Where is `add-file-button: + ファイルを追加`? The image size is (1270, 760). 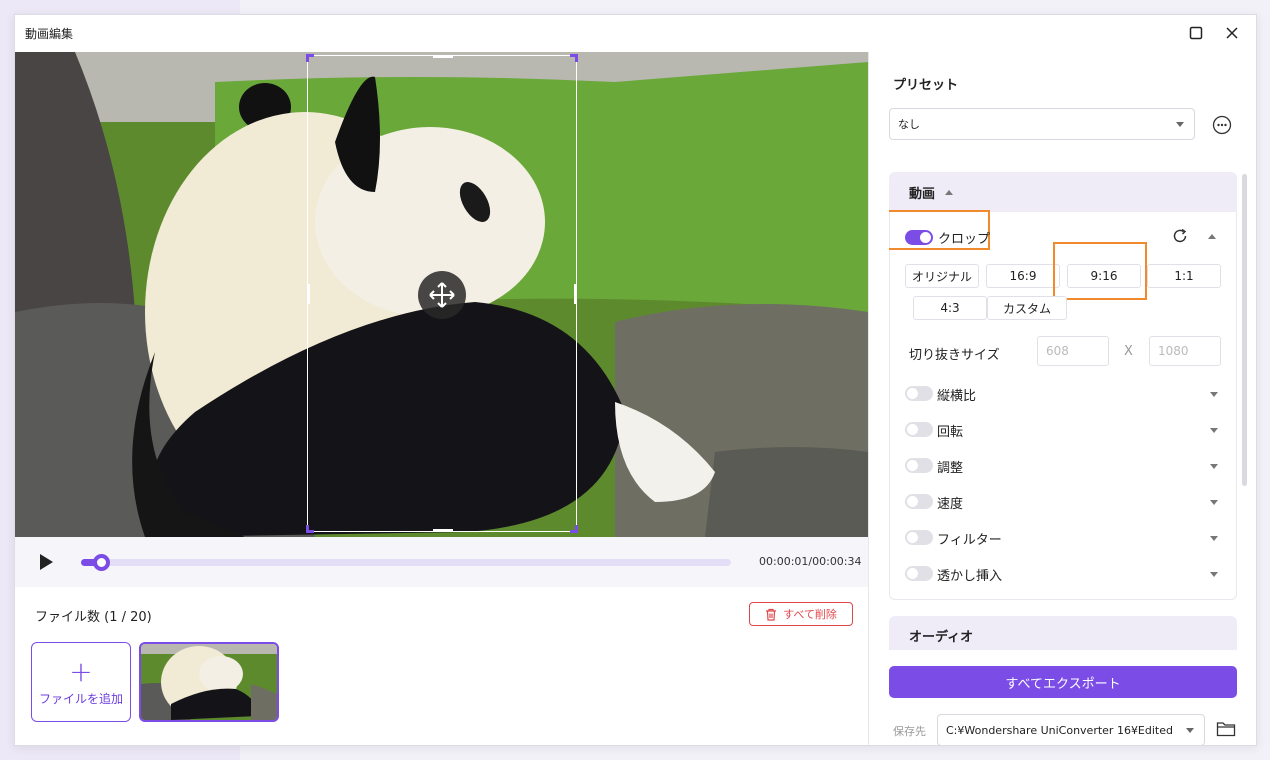
add-file-button: + ファイルを追加 is located at coordinates (81, 682).